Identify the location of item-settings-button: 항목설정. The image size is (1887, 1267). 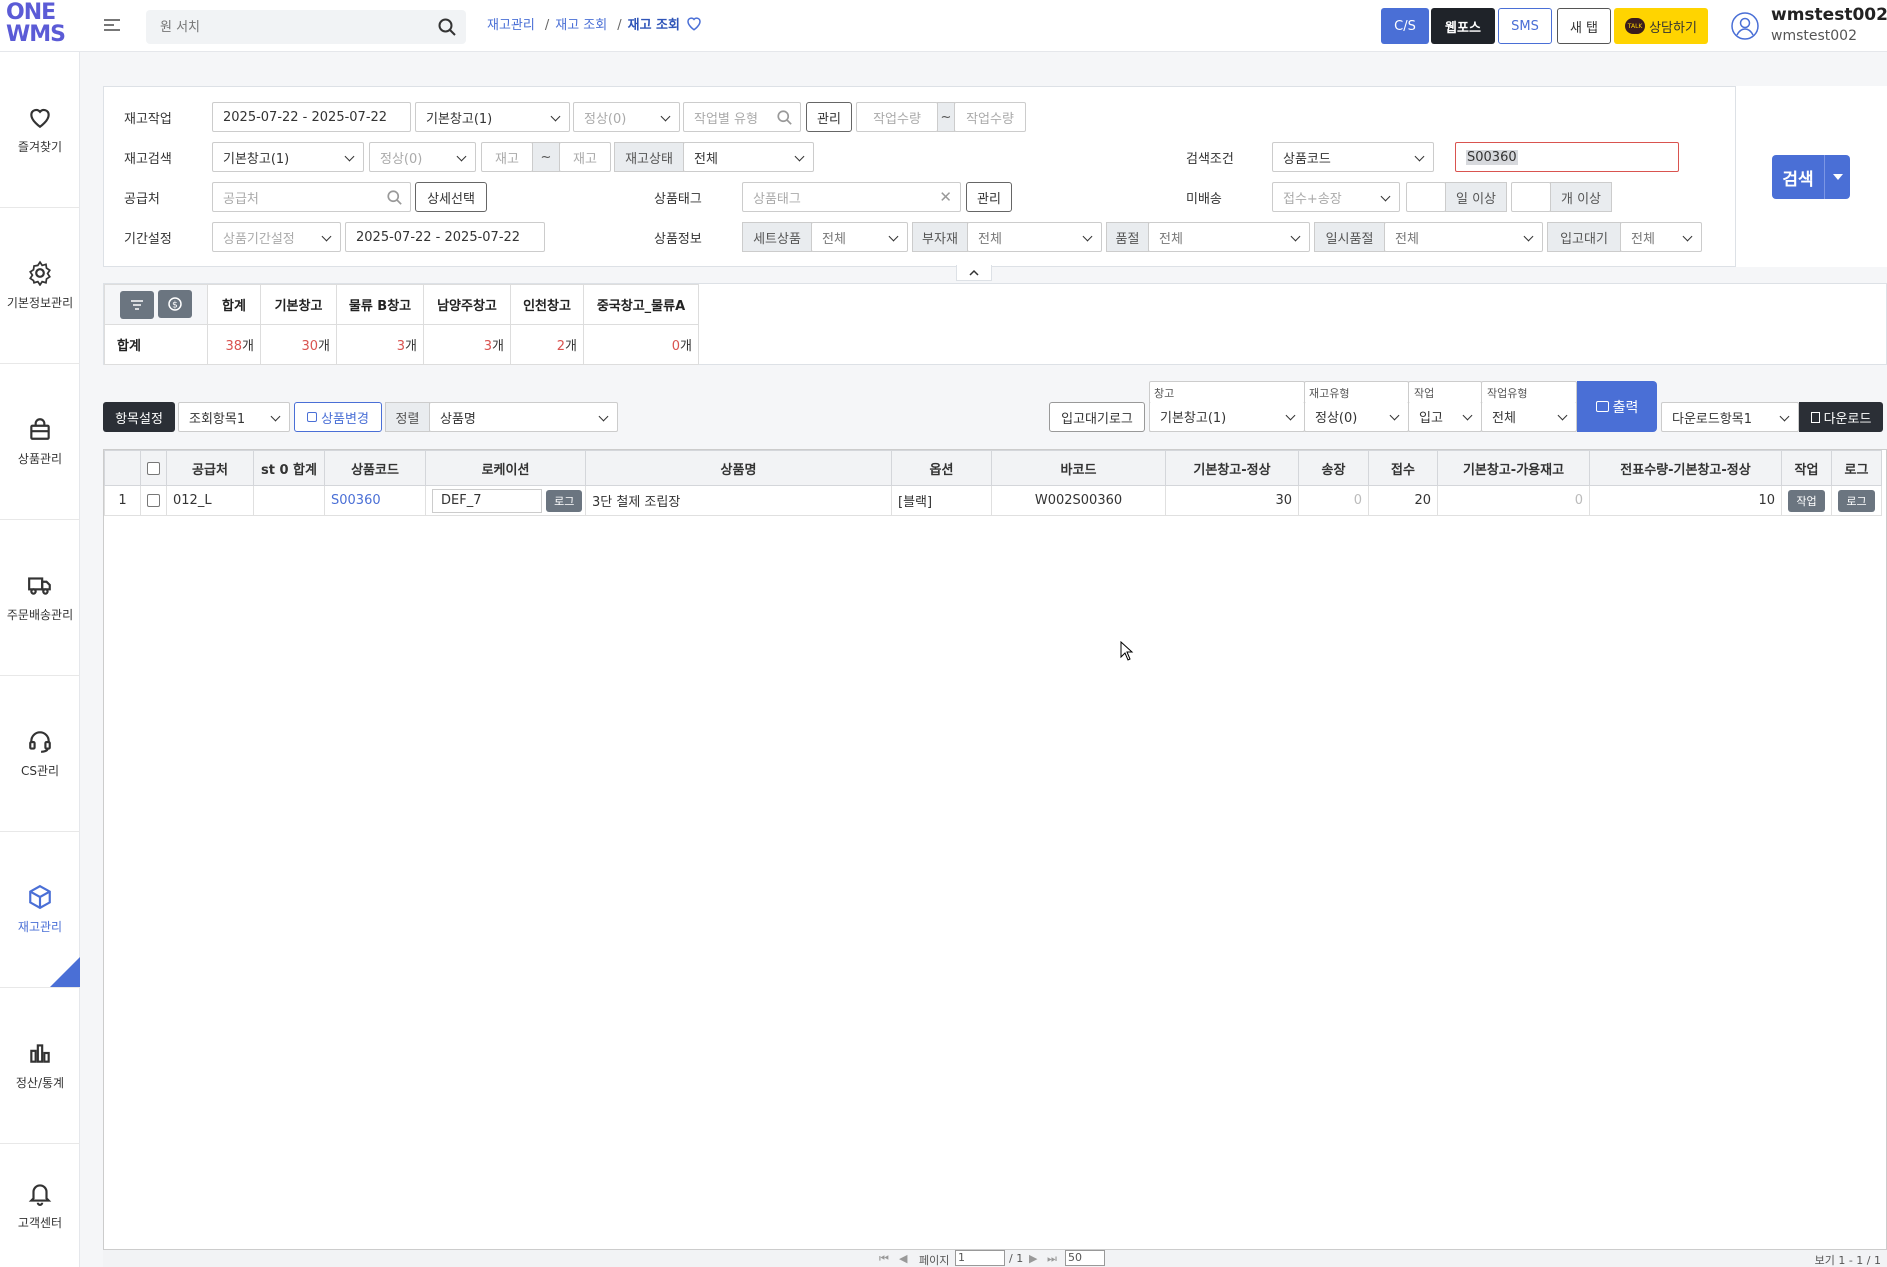
(139, 417).